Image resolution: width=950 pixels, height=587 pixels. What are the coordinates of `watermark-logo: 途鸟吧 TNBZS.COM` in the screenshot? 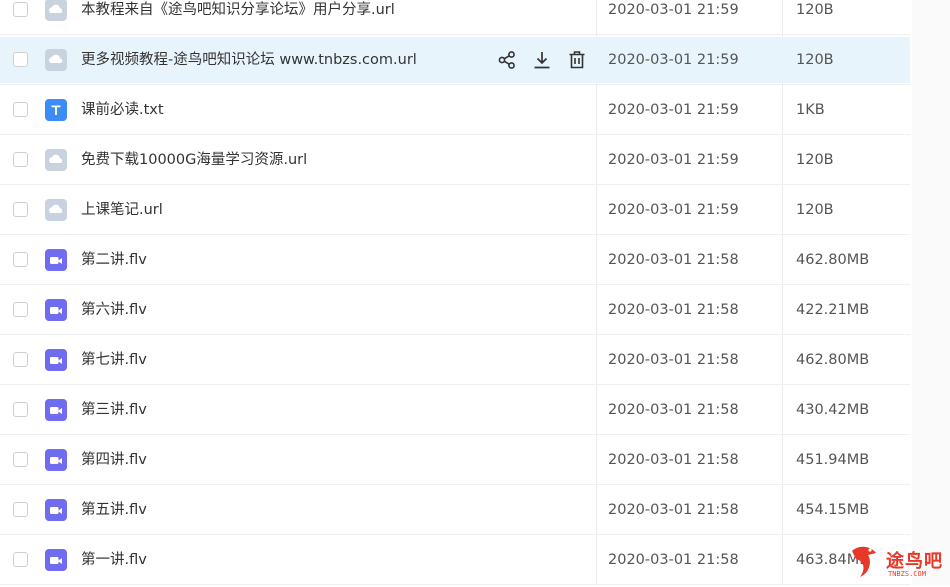 It's located at (898, 564).